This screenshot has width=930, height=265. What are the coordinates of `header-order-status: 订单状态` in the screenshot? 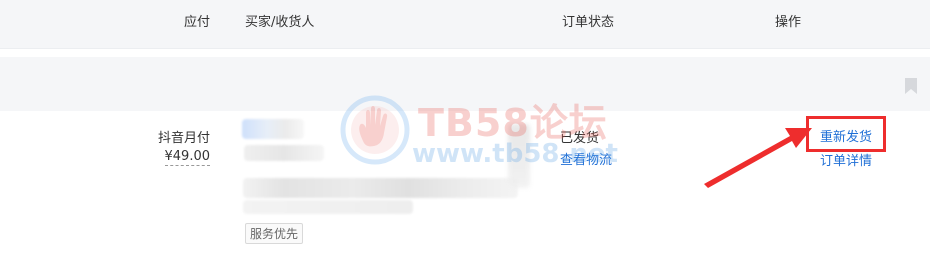 It's located at (588, 22).